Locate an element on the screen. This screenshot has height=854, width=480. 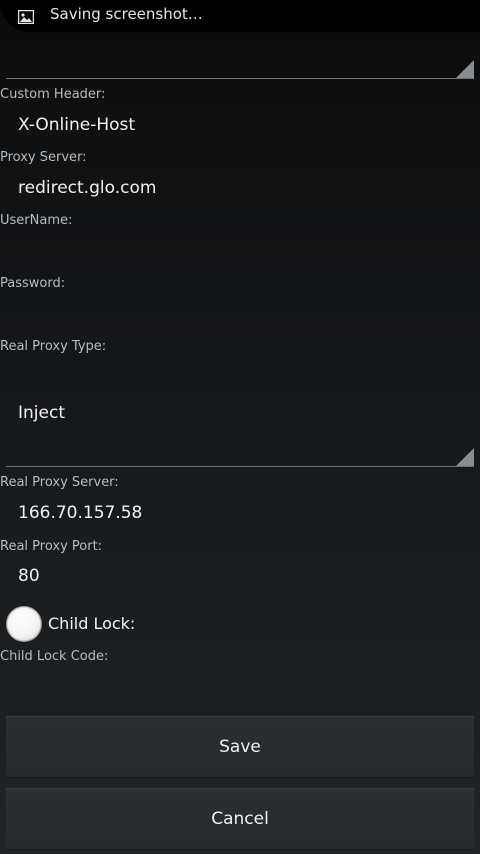
username-input is located at coordinates (240, 249).